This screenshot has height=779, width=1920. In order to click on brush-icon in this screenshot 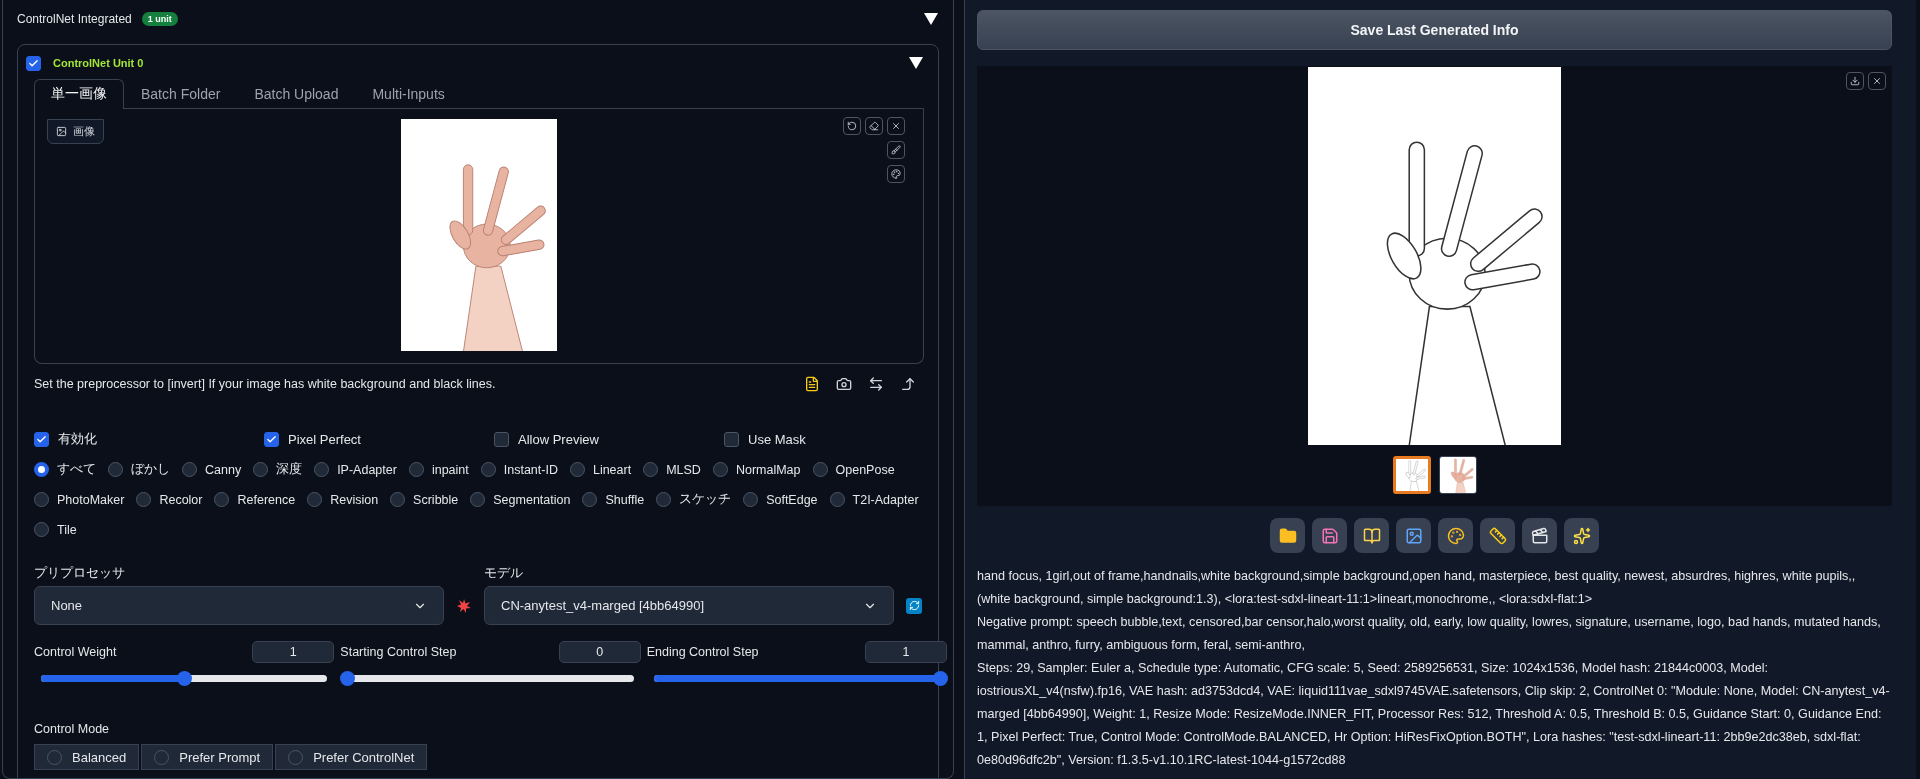, I will do `click(896, 150)`.